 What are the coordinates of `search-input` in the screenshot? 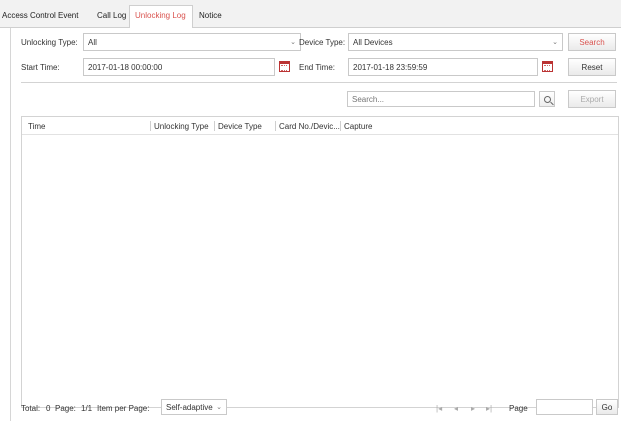 It's located at (441, 99).